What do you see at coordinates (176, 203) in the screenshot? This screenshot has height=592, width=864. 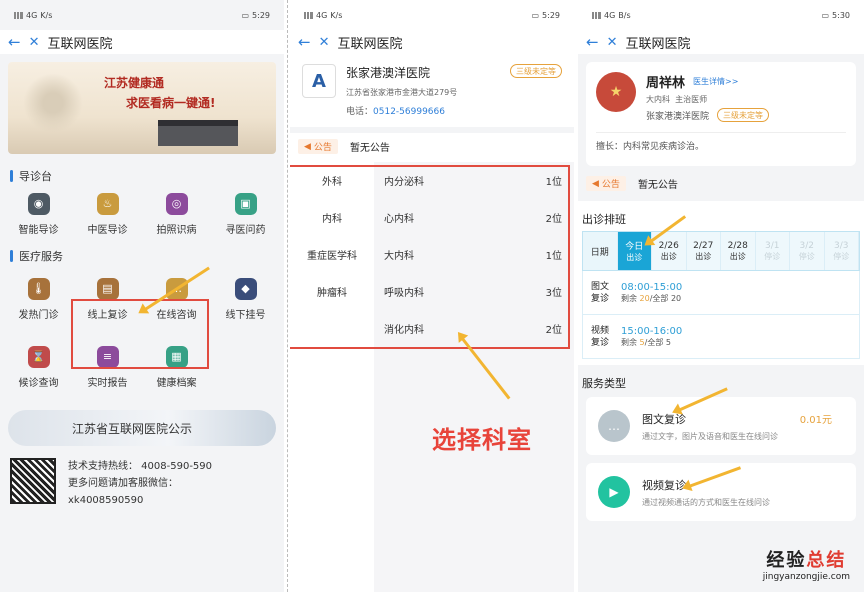 I see `camera-icon: ◎` at bounding box center [176, 203].